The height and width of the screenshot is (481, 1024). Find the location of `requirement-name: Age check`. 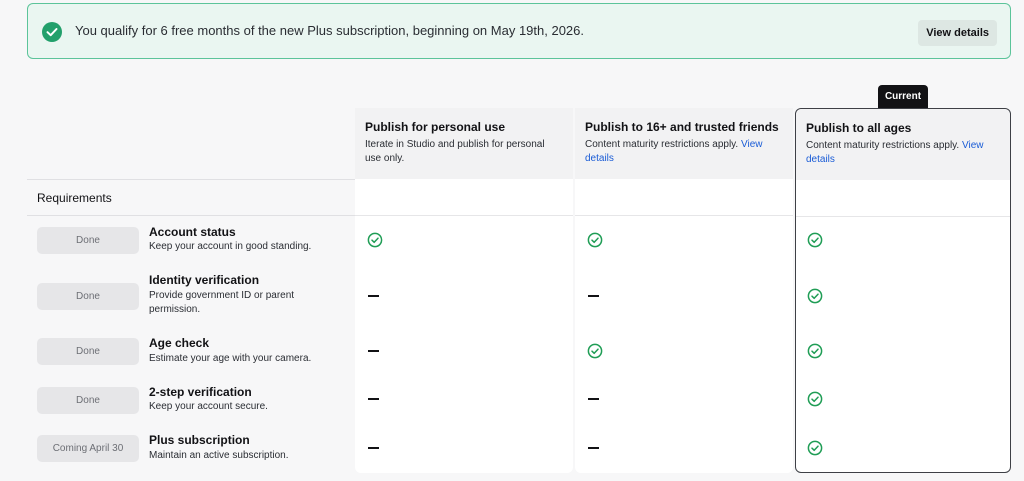

requirement-name: Age check is located at coordinates (179, 343).